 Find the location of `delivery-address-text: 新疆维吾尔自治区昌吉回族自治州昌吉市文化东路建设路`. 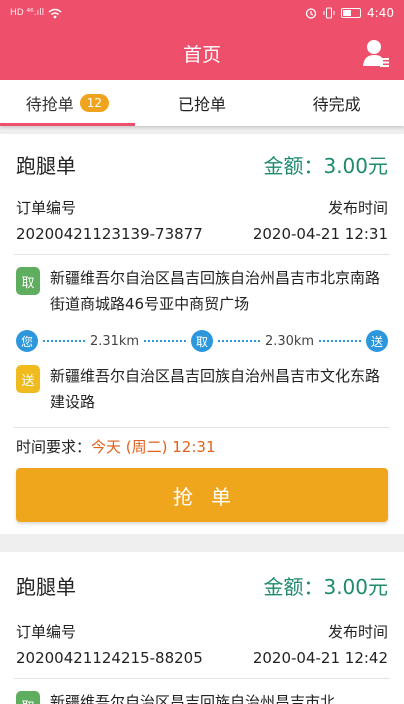

delivery-address-text: 新疆维吾尔自治区昌吉回族自治州昌吉市文化东路建设路 is located at coordinates (215, 389).